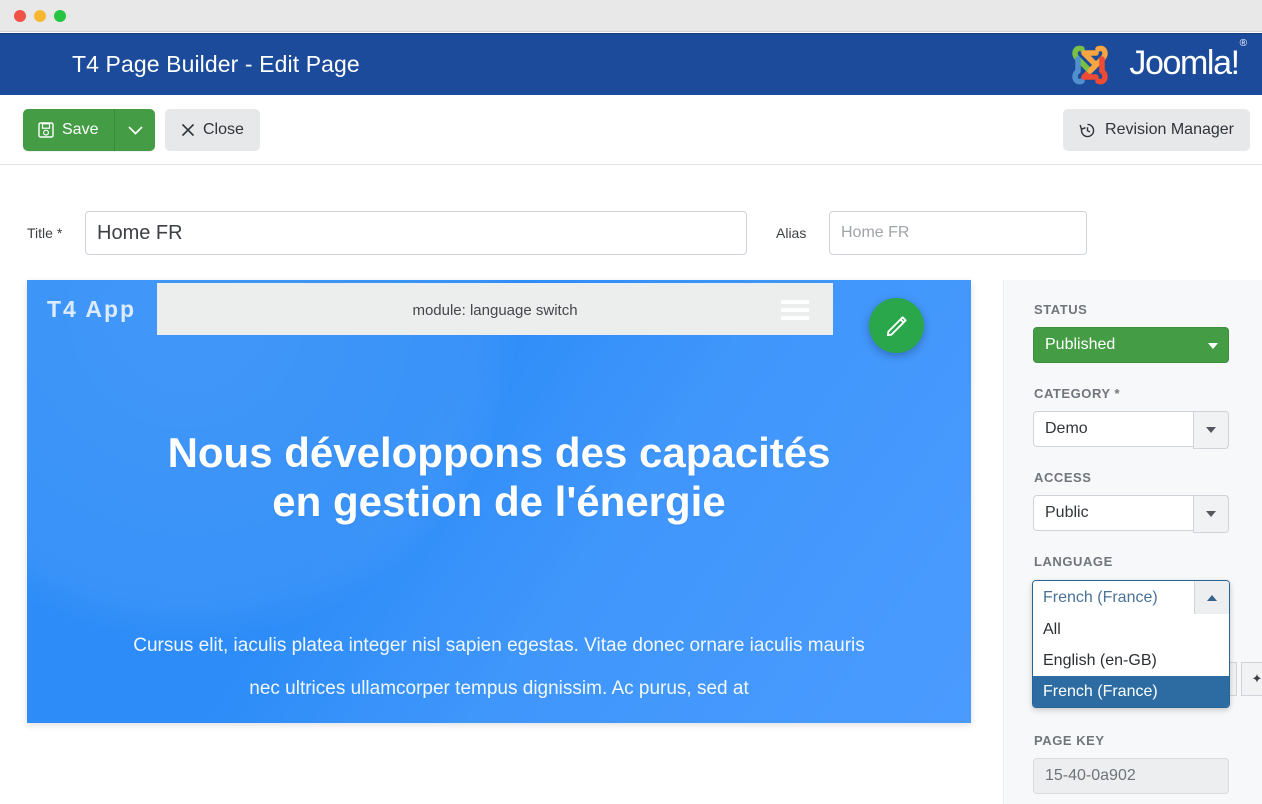  I want to click on minimize-window-button, so click(40, 16).